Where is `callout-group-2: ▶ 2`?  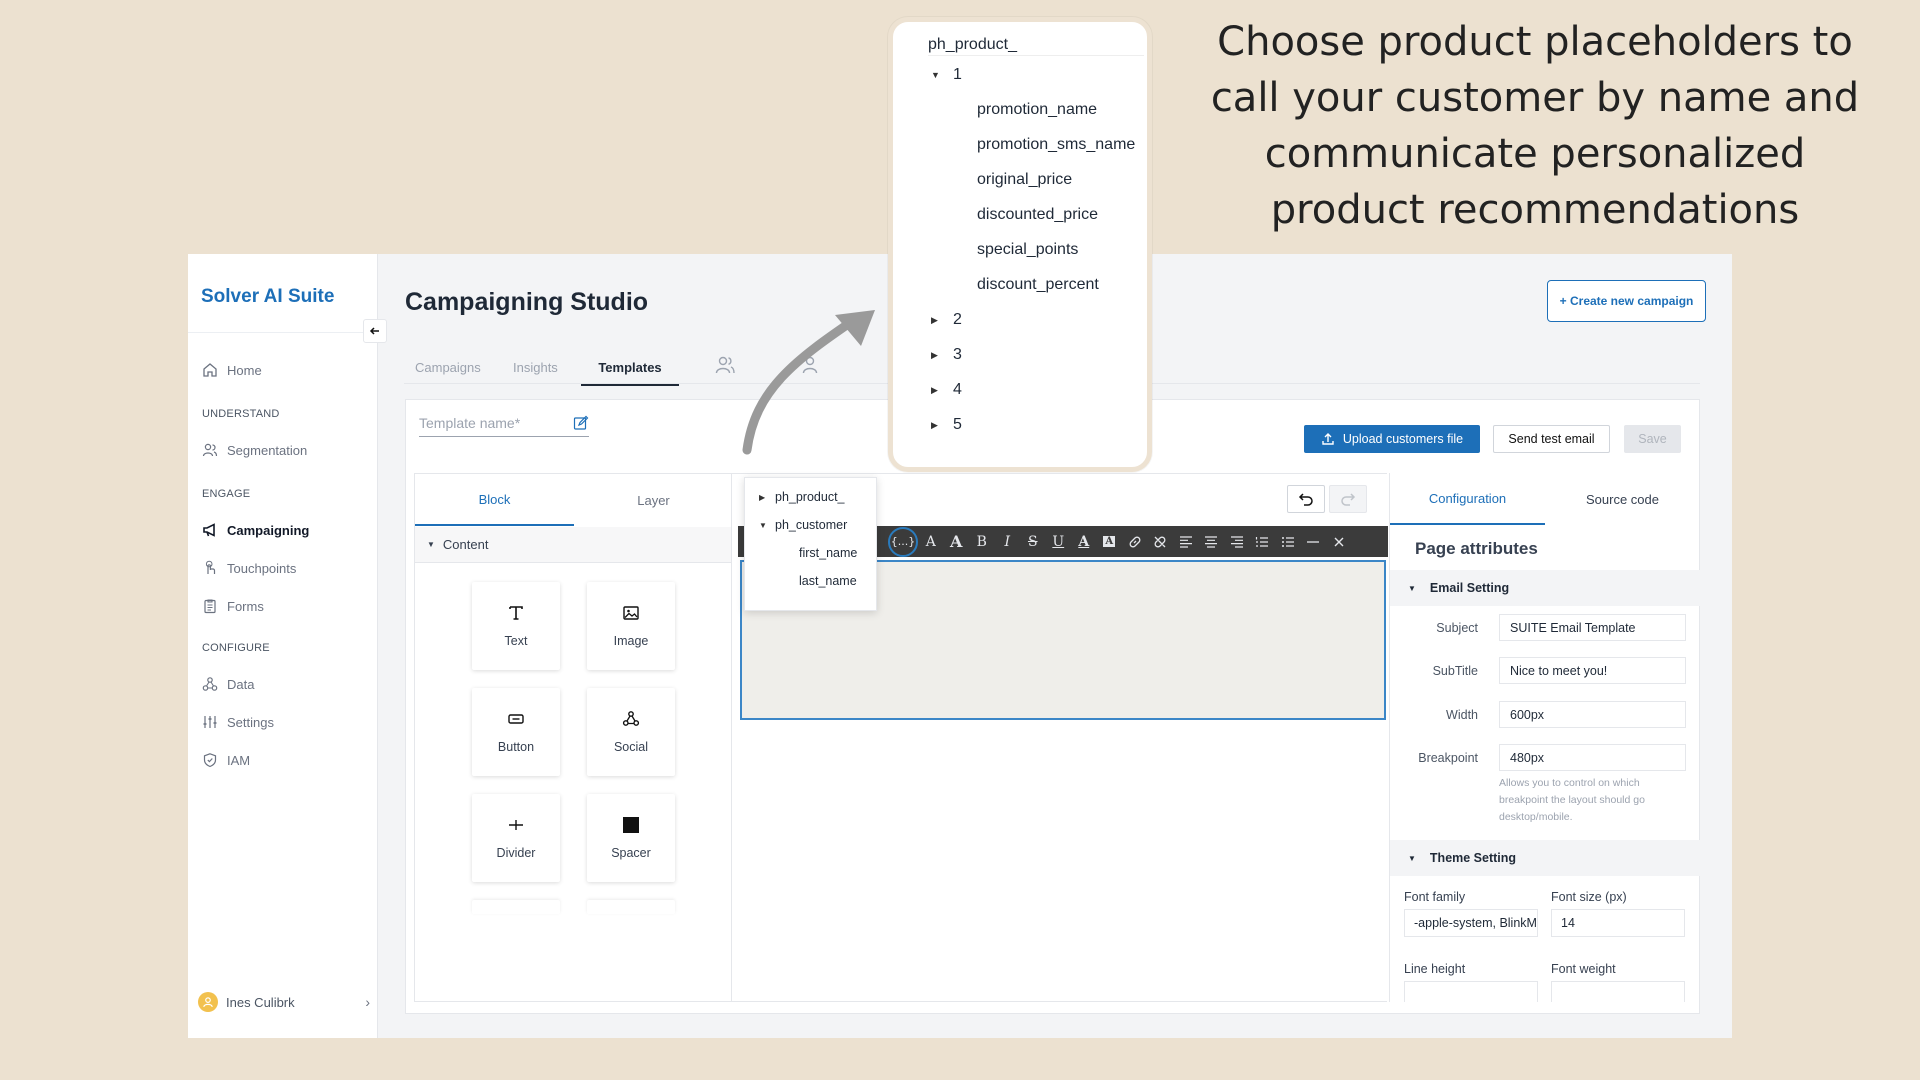
callout-group-2: ▶ 2 is located at coordinates (946, 320).